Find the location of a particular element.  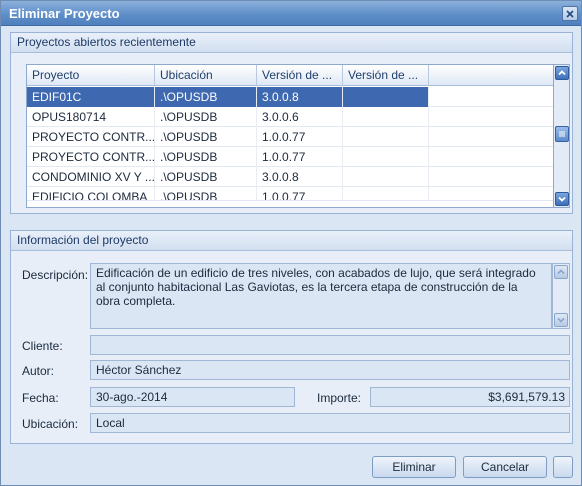

client-label: Cliente: is located at coordinates (42, 346).